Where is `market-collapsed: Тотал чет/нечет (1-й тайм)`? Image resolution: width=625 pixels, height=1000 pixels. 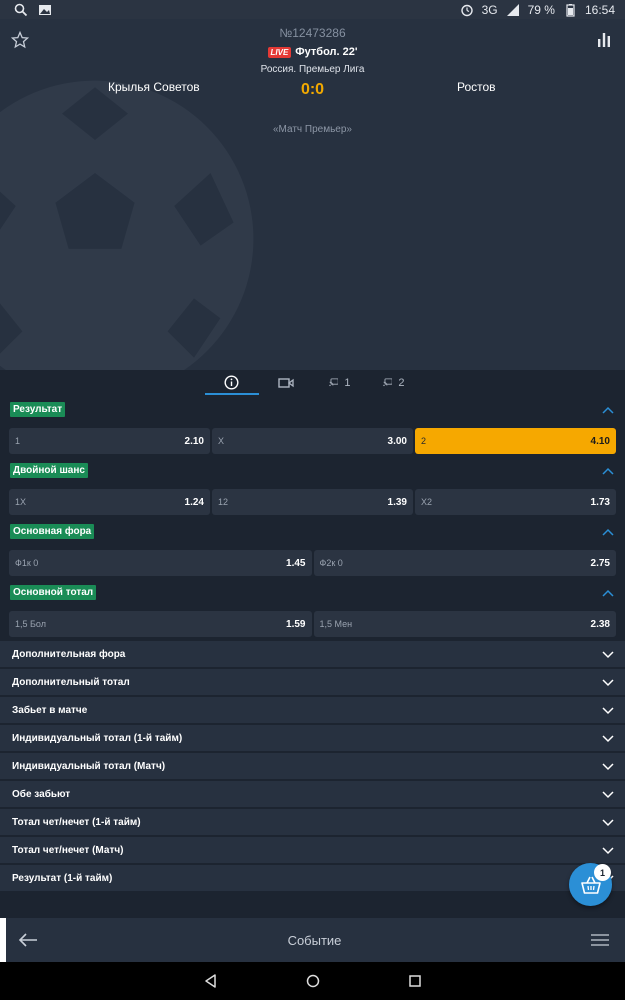
market-collapsed: Тотал чет/нечет (1-й тайм) is located at coordinates (312, 822).